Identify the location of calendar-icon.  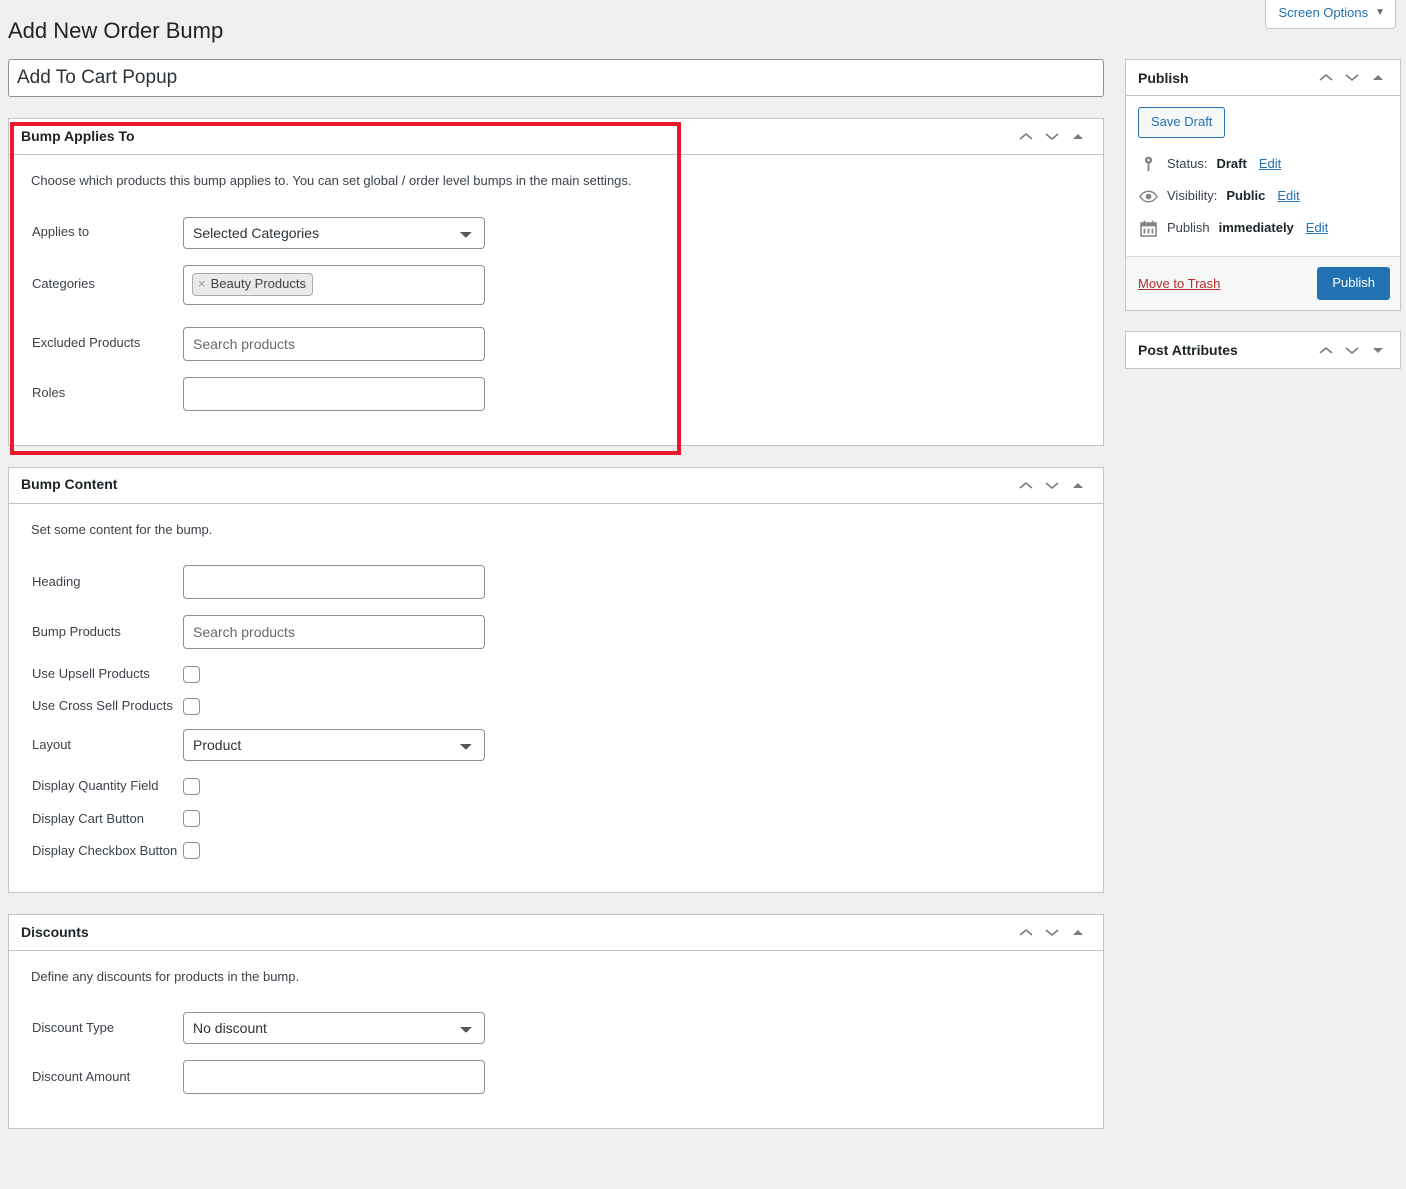
(1148, 228).